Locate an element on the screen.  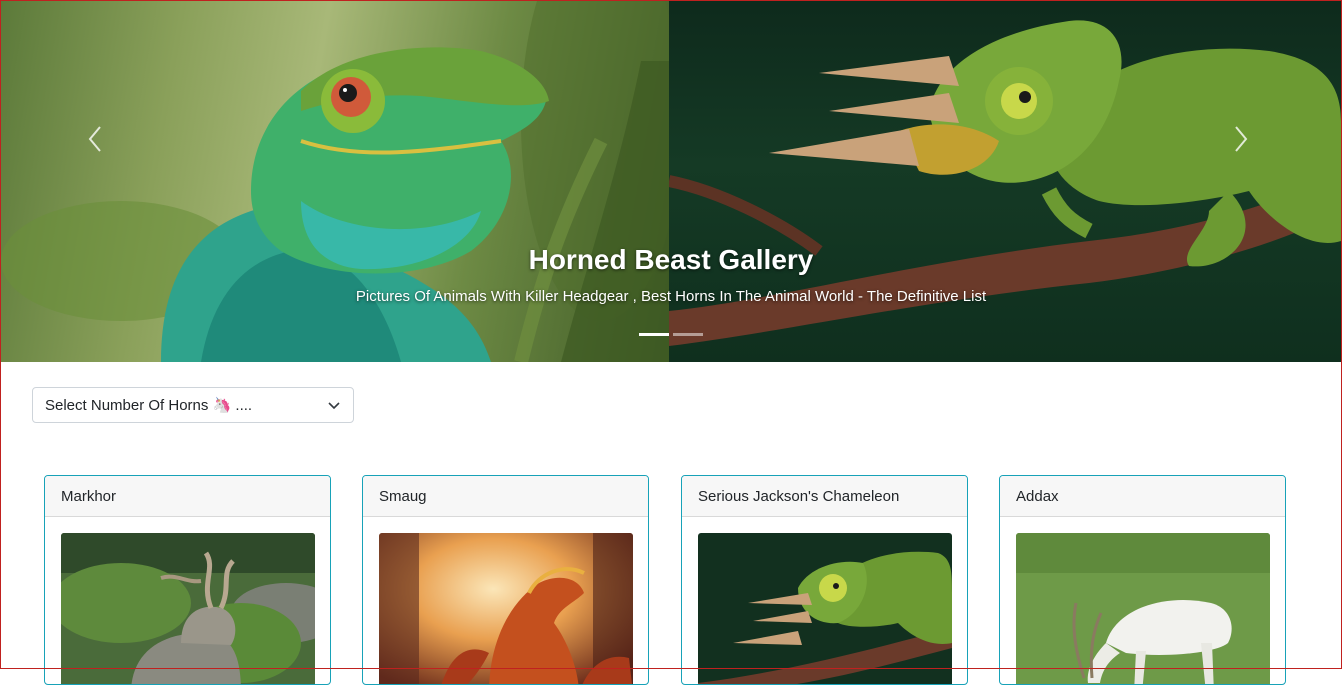
beast-card-markhor: Markhor is located at coordinates (187, 580).